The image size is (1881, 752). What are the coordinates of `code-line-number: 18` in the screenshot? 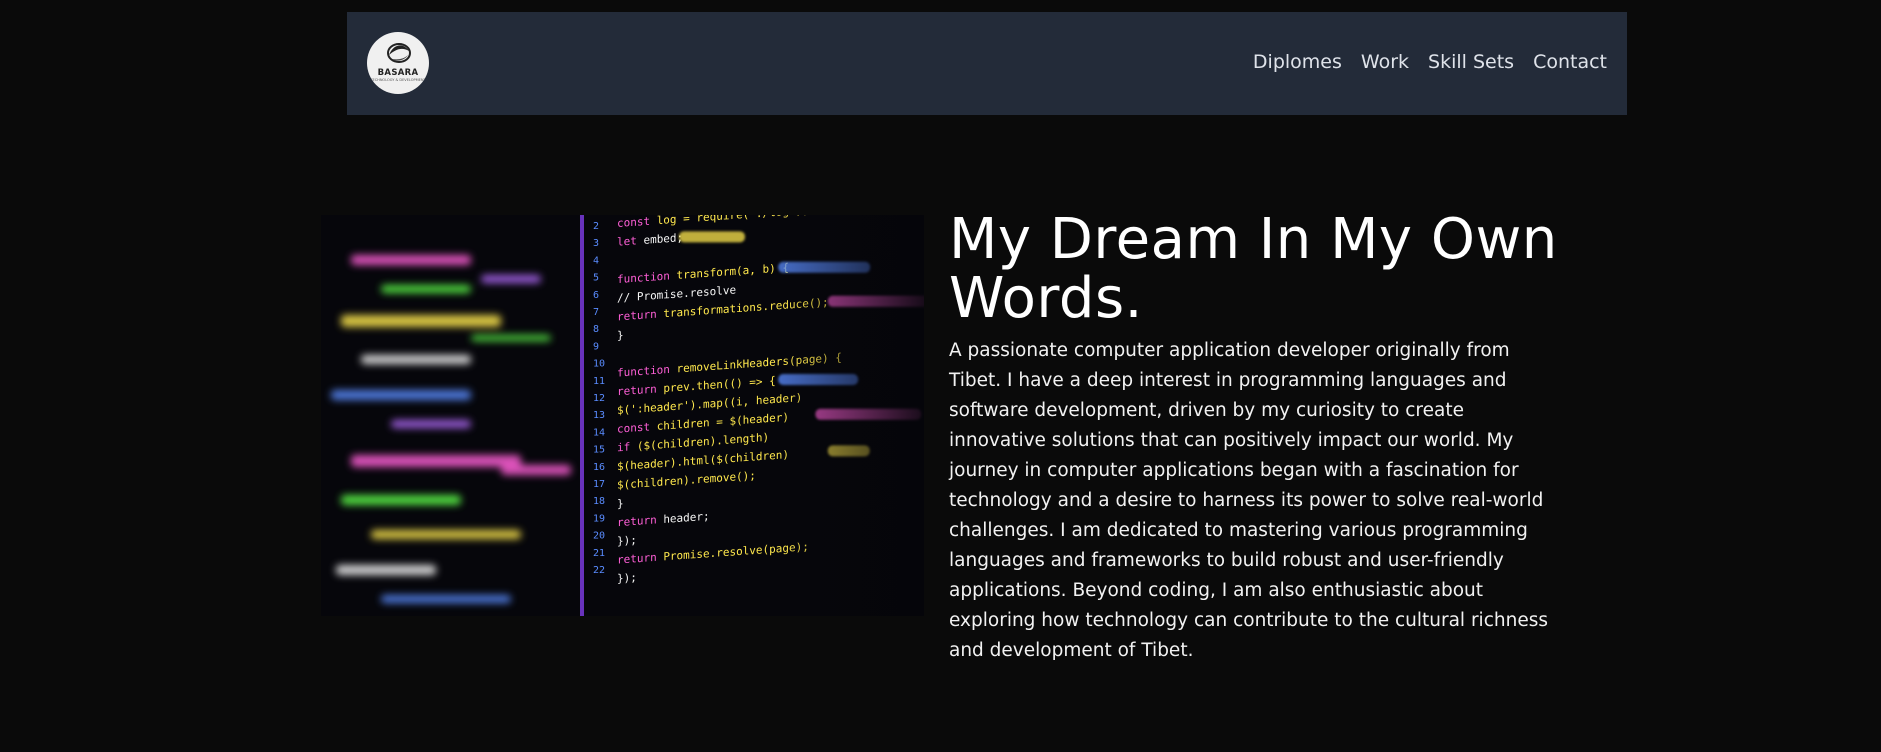 It's located at (599, 501).